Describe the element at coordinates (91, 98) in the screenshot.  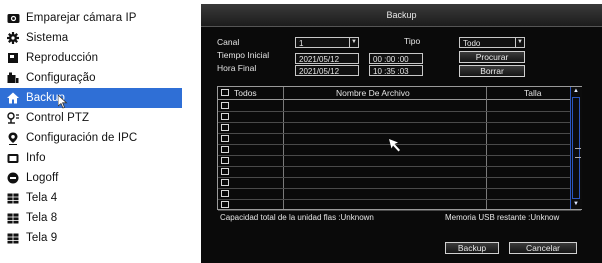
I see `menu-item-backup: Backup` at that location.